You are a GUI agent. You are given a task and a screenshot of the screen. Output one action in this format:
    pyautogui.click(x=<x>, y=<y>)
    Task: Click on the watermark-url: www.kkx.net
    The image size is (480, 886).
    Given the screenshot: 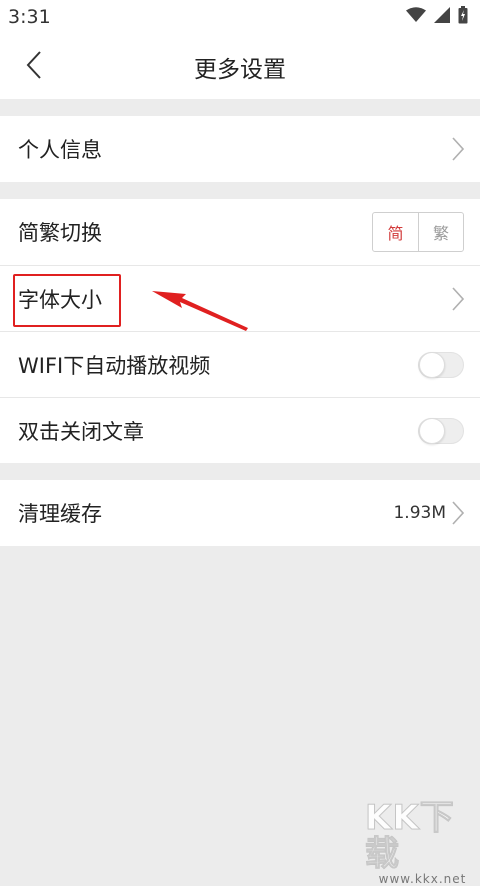 What is the action you would take?
    pyautogui.click(x=422, y=879)
    